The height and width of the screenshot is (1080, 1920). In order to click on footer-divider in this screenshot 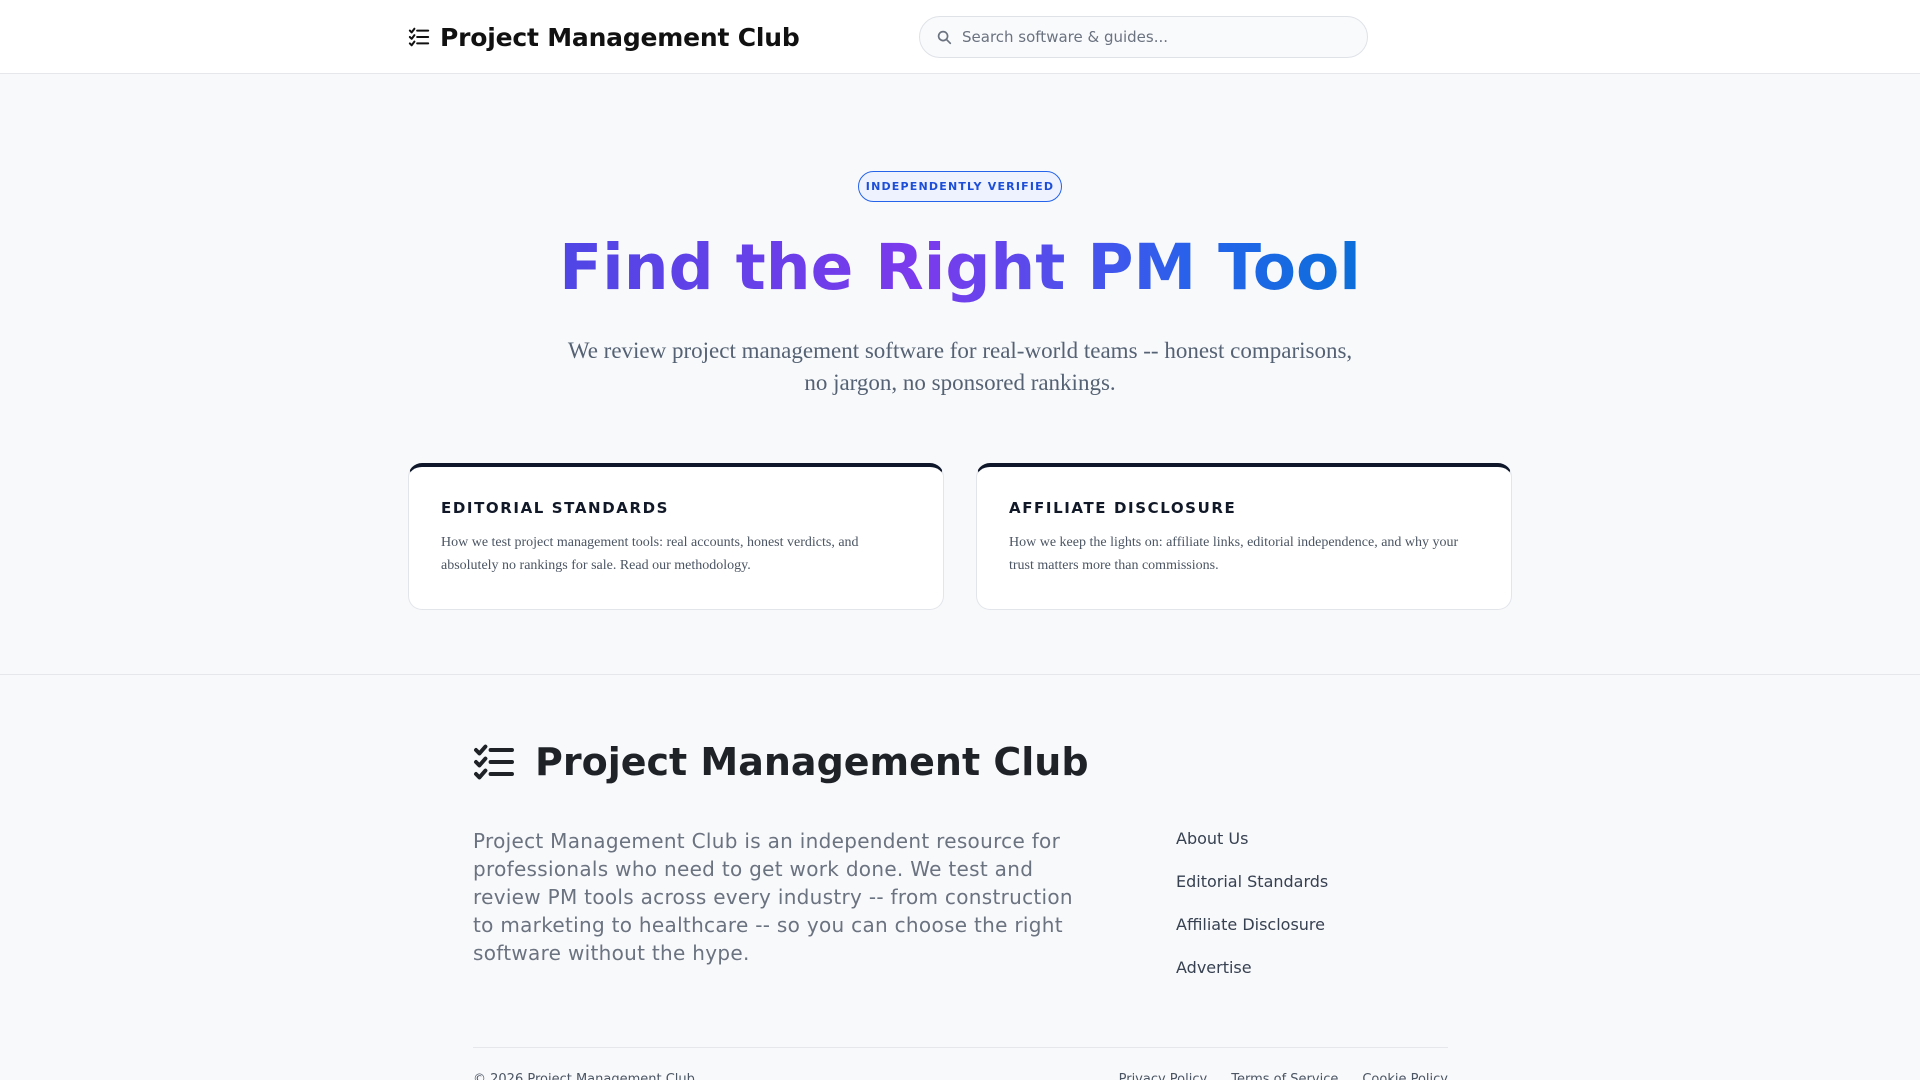, I will do `click(960, 674)`.